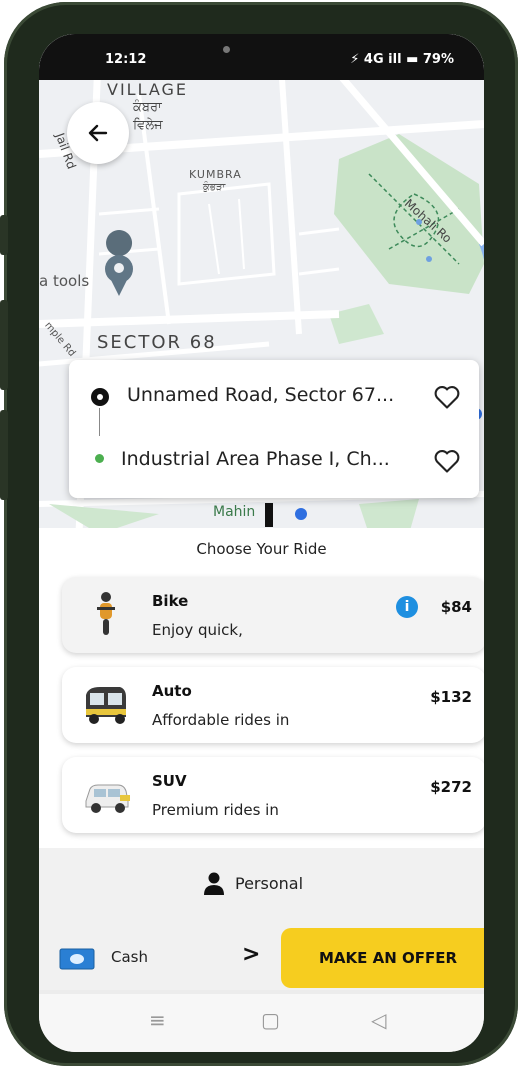 This screenshot has height=1069, width=525. Describe the element at coordinates (382, 958) in the screenshot. I see `make-offer-button: MAKE AN OFFER` at that location.